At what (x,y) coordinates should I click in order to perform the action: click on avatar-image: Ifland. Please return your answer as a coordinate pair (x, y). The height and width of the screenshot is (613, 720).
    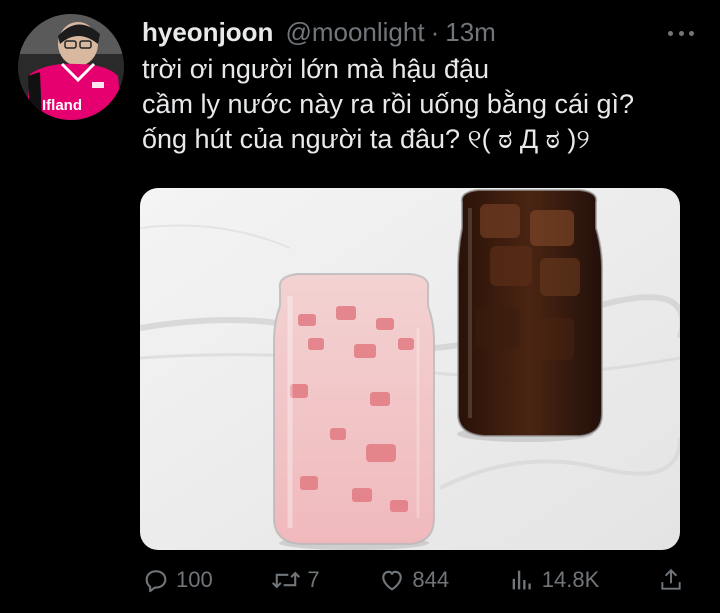
    Looking at the image, I should click on (71, 67).